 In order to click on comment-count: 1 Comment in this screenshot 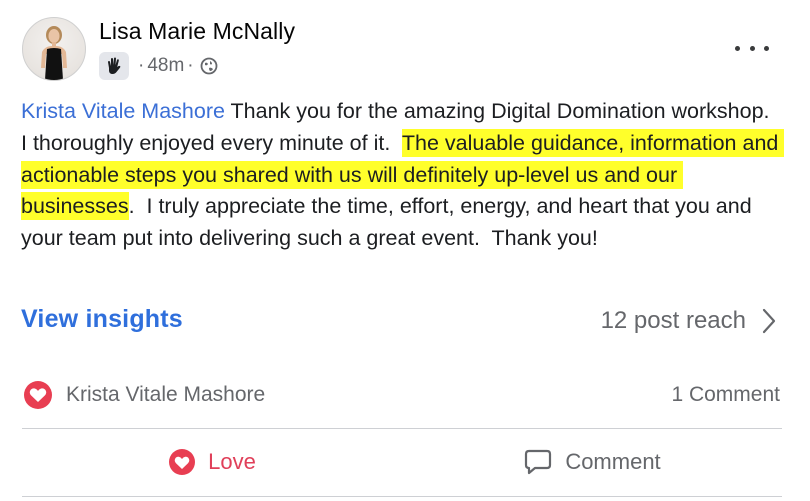, I will do `click(725, 395)`.